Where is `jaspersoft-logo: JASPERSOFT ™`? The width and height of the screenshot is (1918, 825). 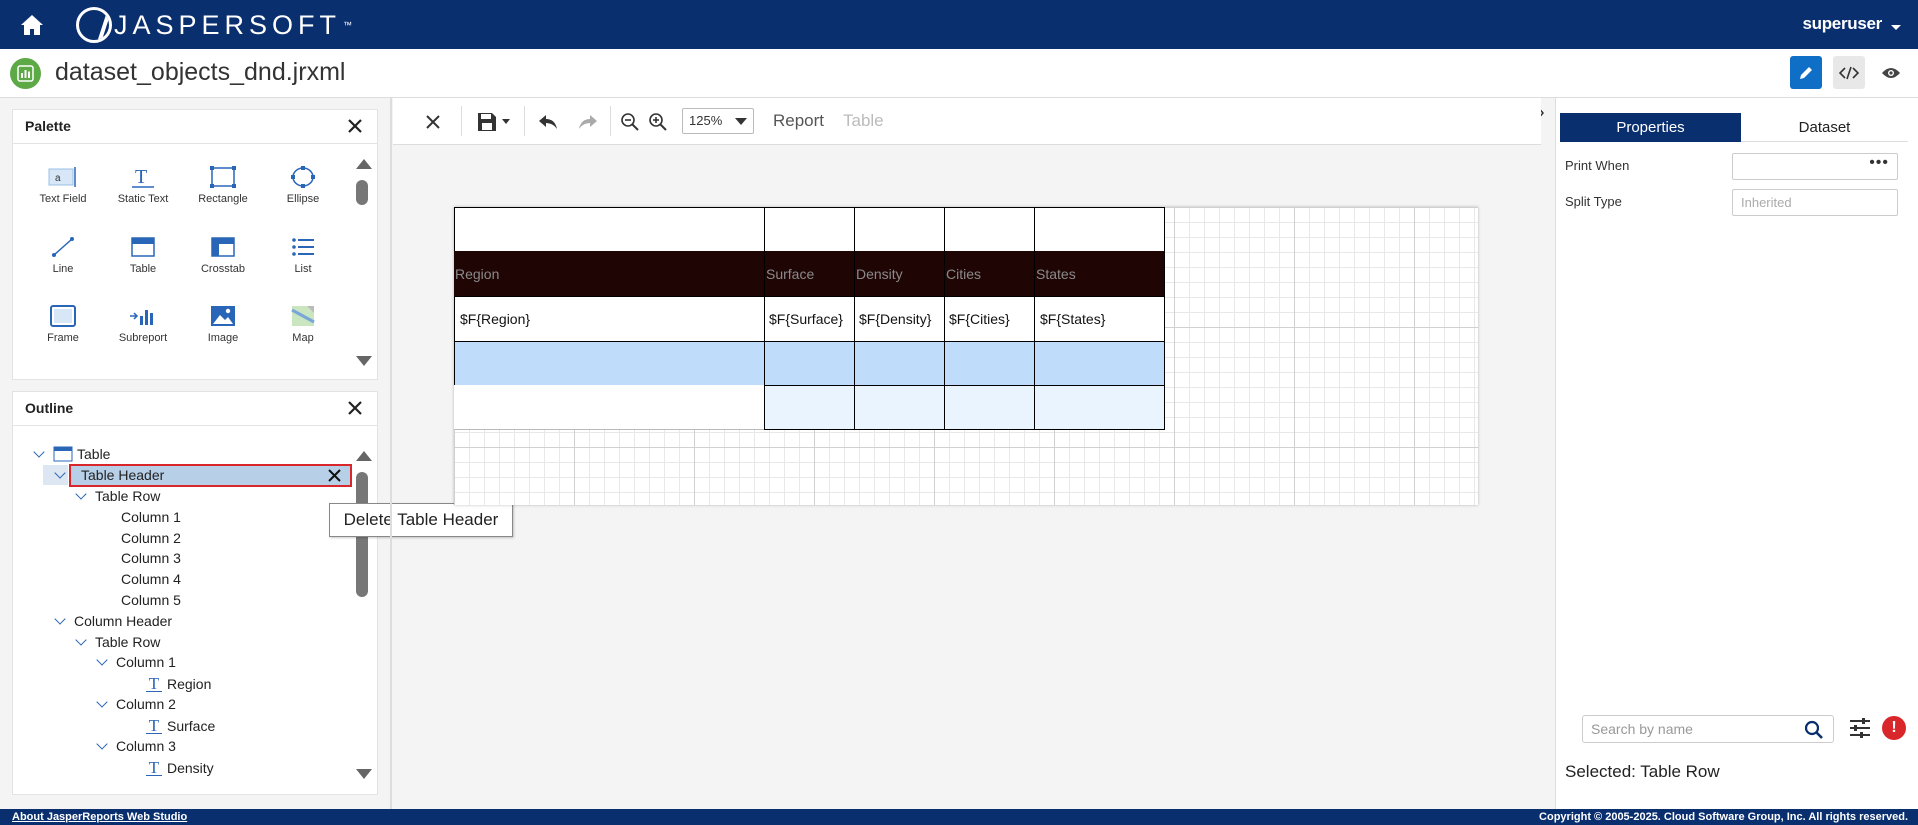
jaspersoft-logo: JASPERSOFT ™ is located at coordinates (214, 25).